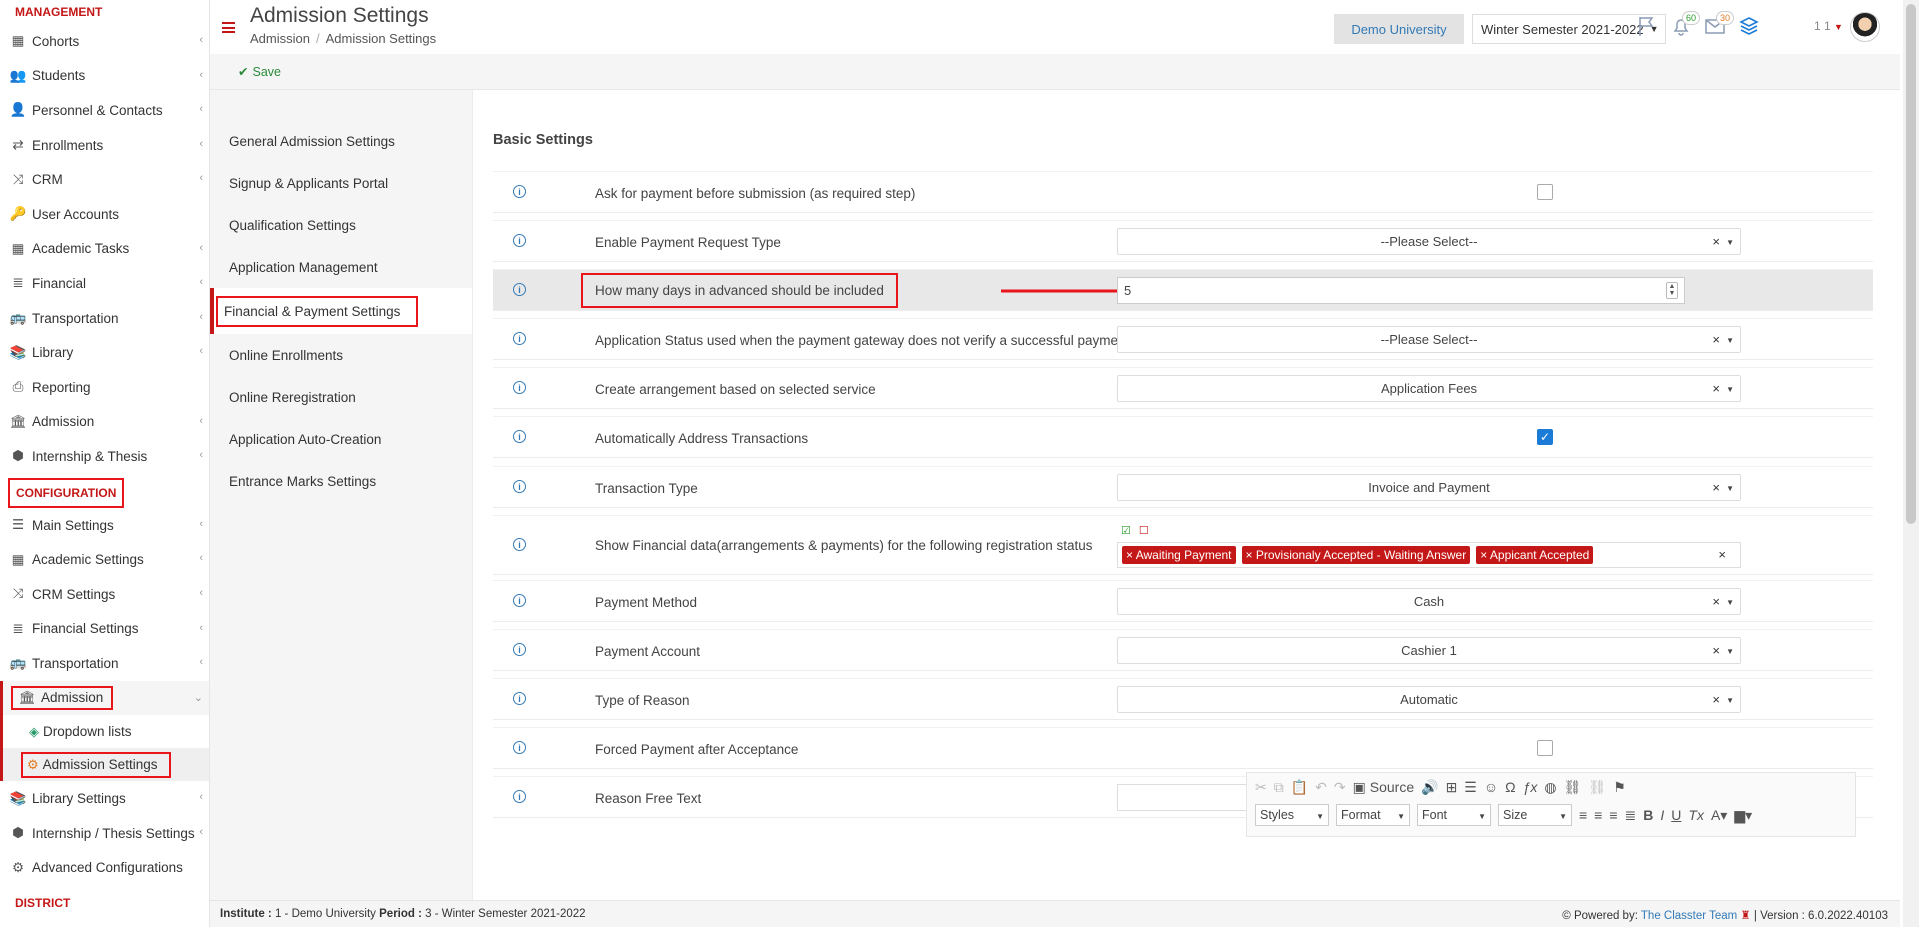  Describe the element at coordinates (1743, 815) in the screenshot. I see `background-color-icon: ▆▾` at that location.